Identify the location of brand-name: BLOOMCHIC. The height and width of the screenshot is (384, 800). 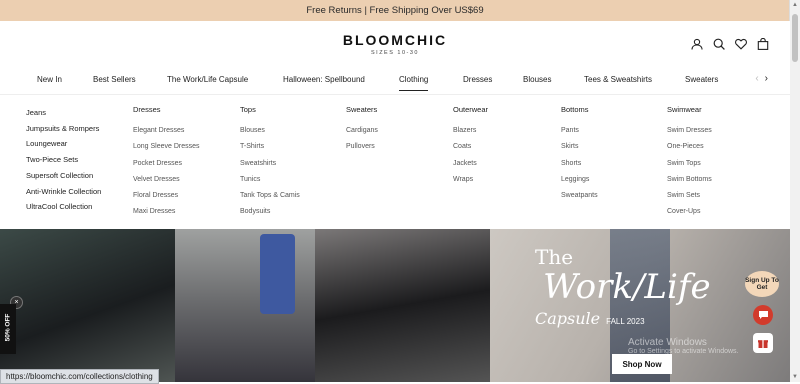
(395, 40).